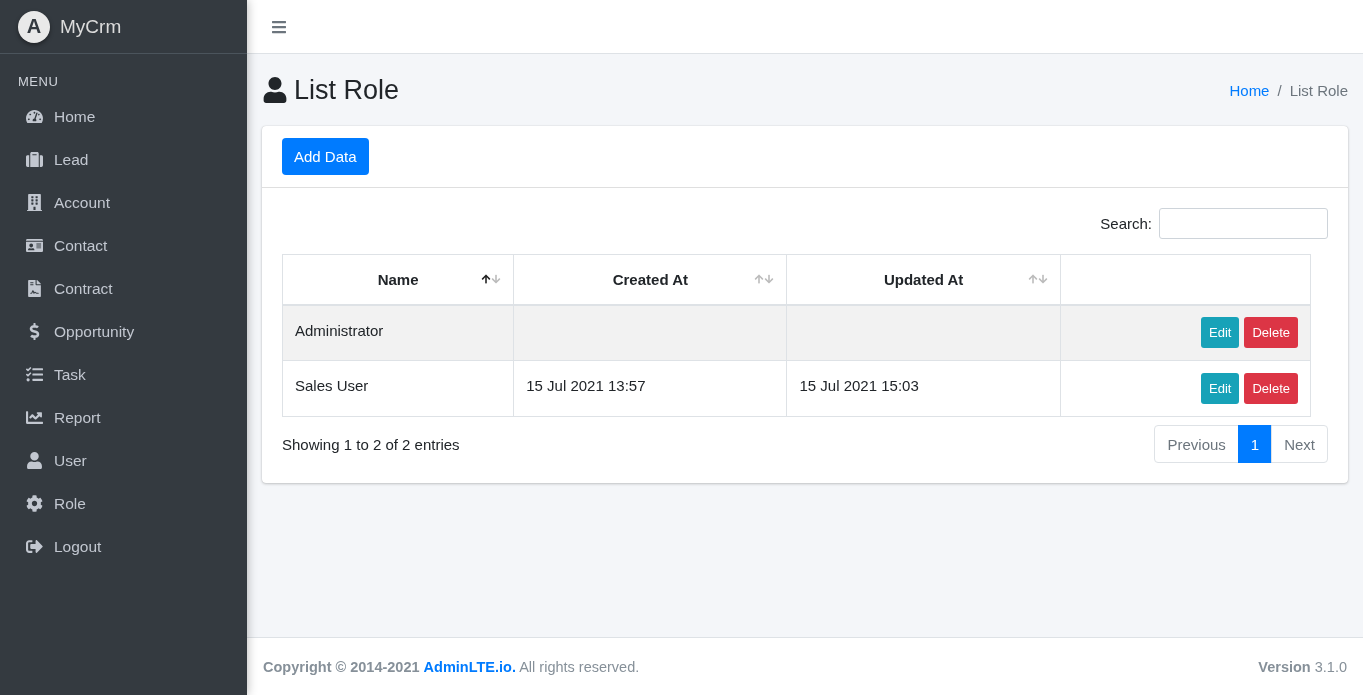 Image resolution: width=1363 pixels, height=695 pixels. Describe the element at coordinates (34, 245) in the screenshot. I see `id-card-icon` at that location.